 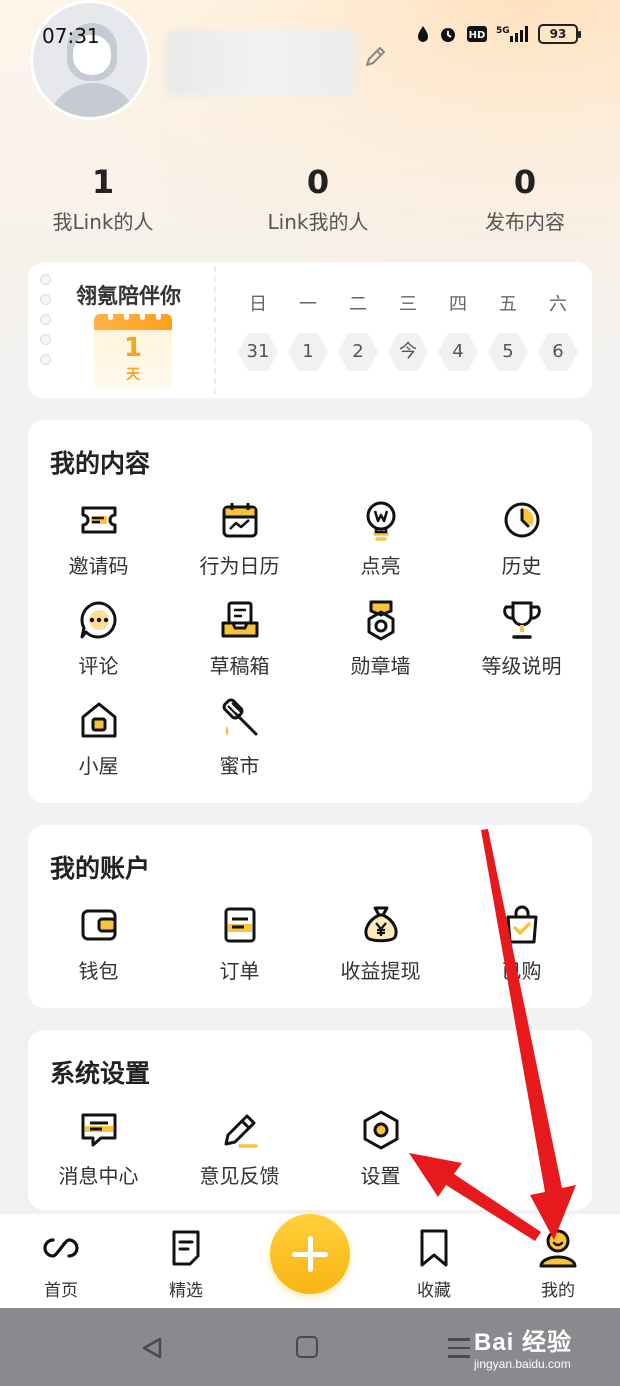 I want to click on calendar-day: 1, so click(x=308, y=352).